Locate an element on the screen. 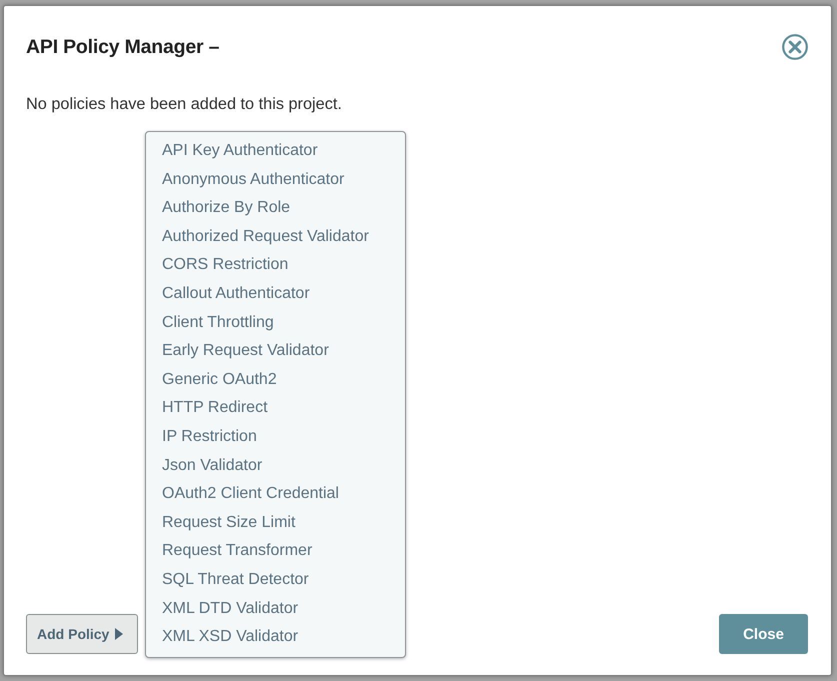 Image resolution: width=837 pixels, height=681 pixels. menu-item: Early Request Validator is located at coordinates (275, 351).